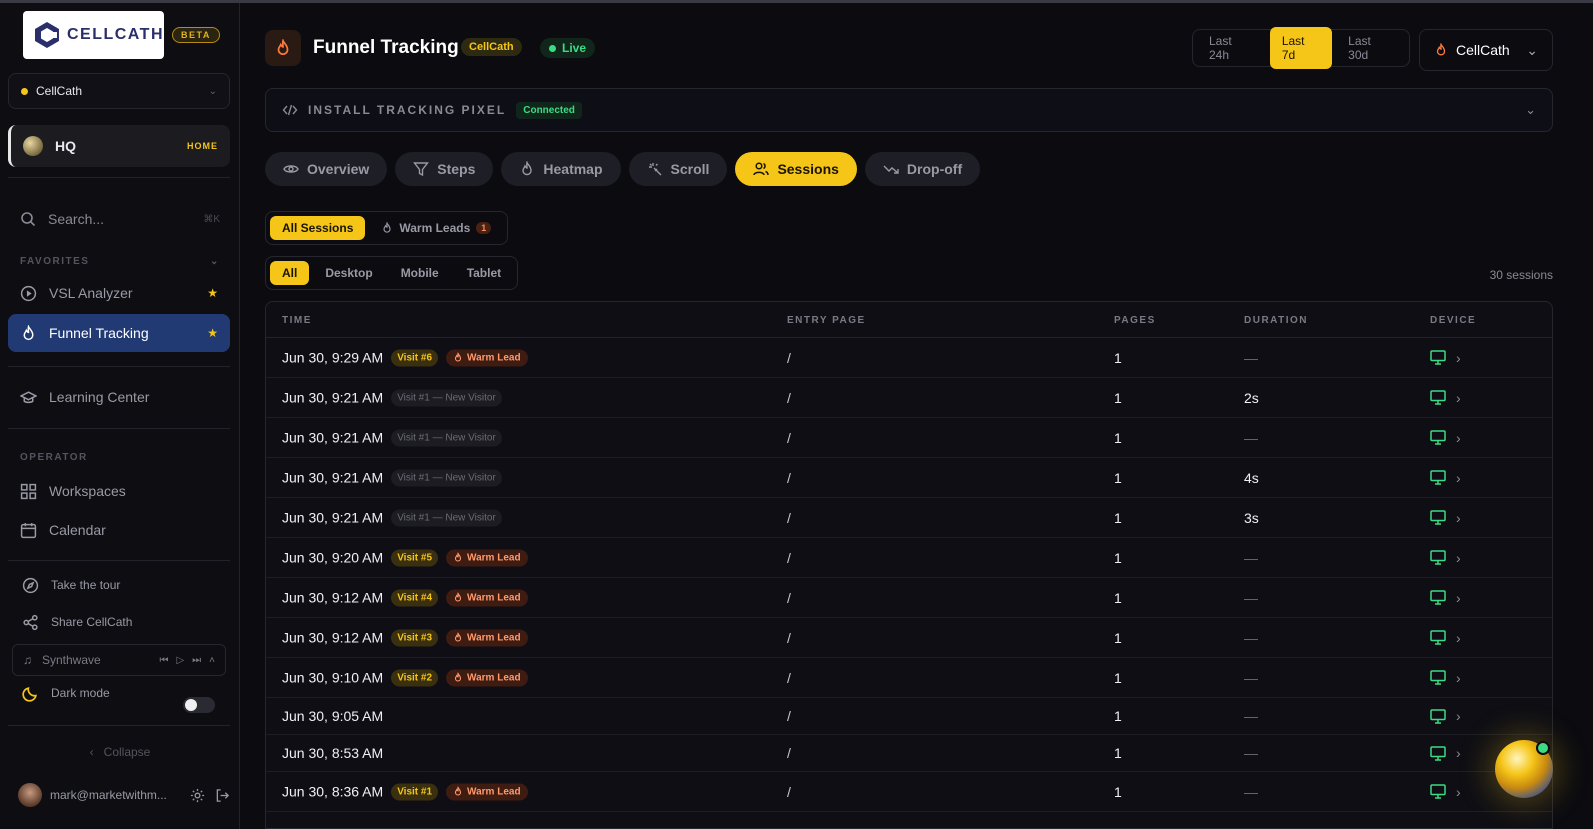 The image size is (1593, 829). What do you see at coordinates (909, 598) in the screenshot?
I see `table-row: Jun 30, 9:12 AM Visit #4 Warm Lead / 1 — ›` at bounding box center [909, 598].